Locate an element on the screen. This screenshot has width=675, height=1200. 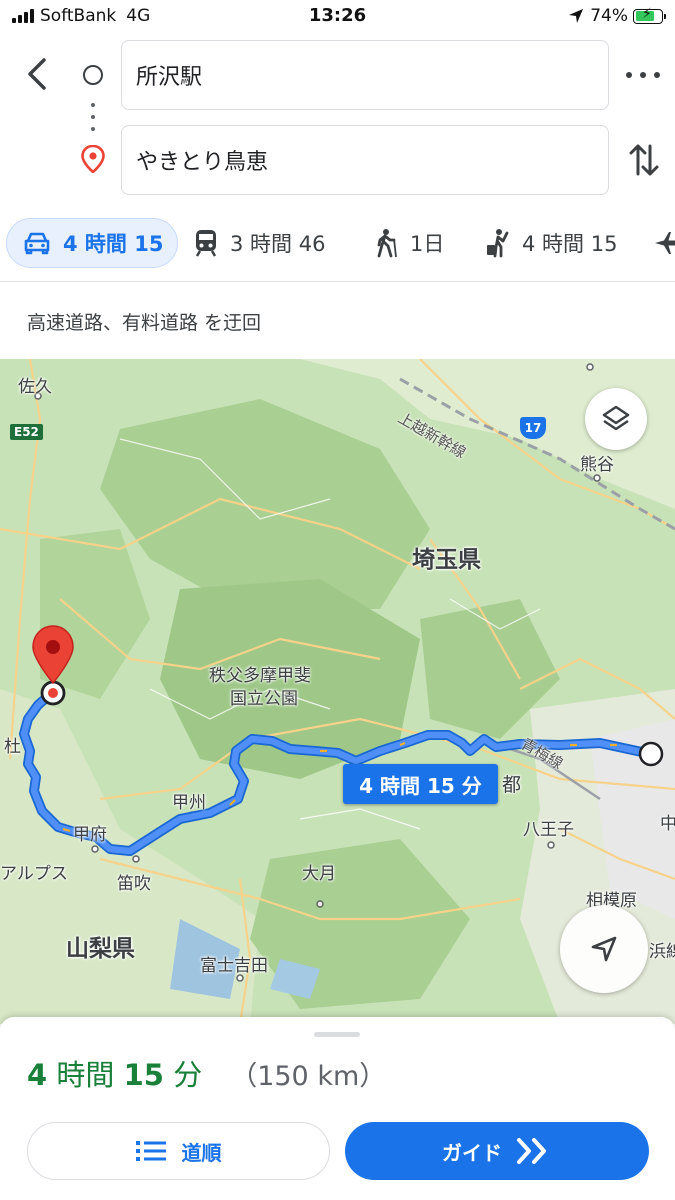
map-label-kumagaya: 熊谷 is located at coordinates (597, 465).